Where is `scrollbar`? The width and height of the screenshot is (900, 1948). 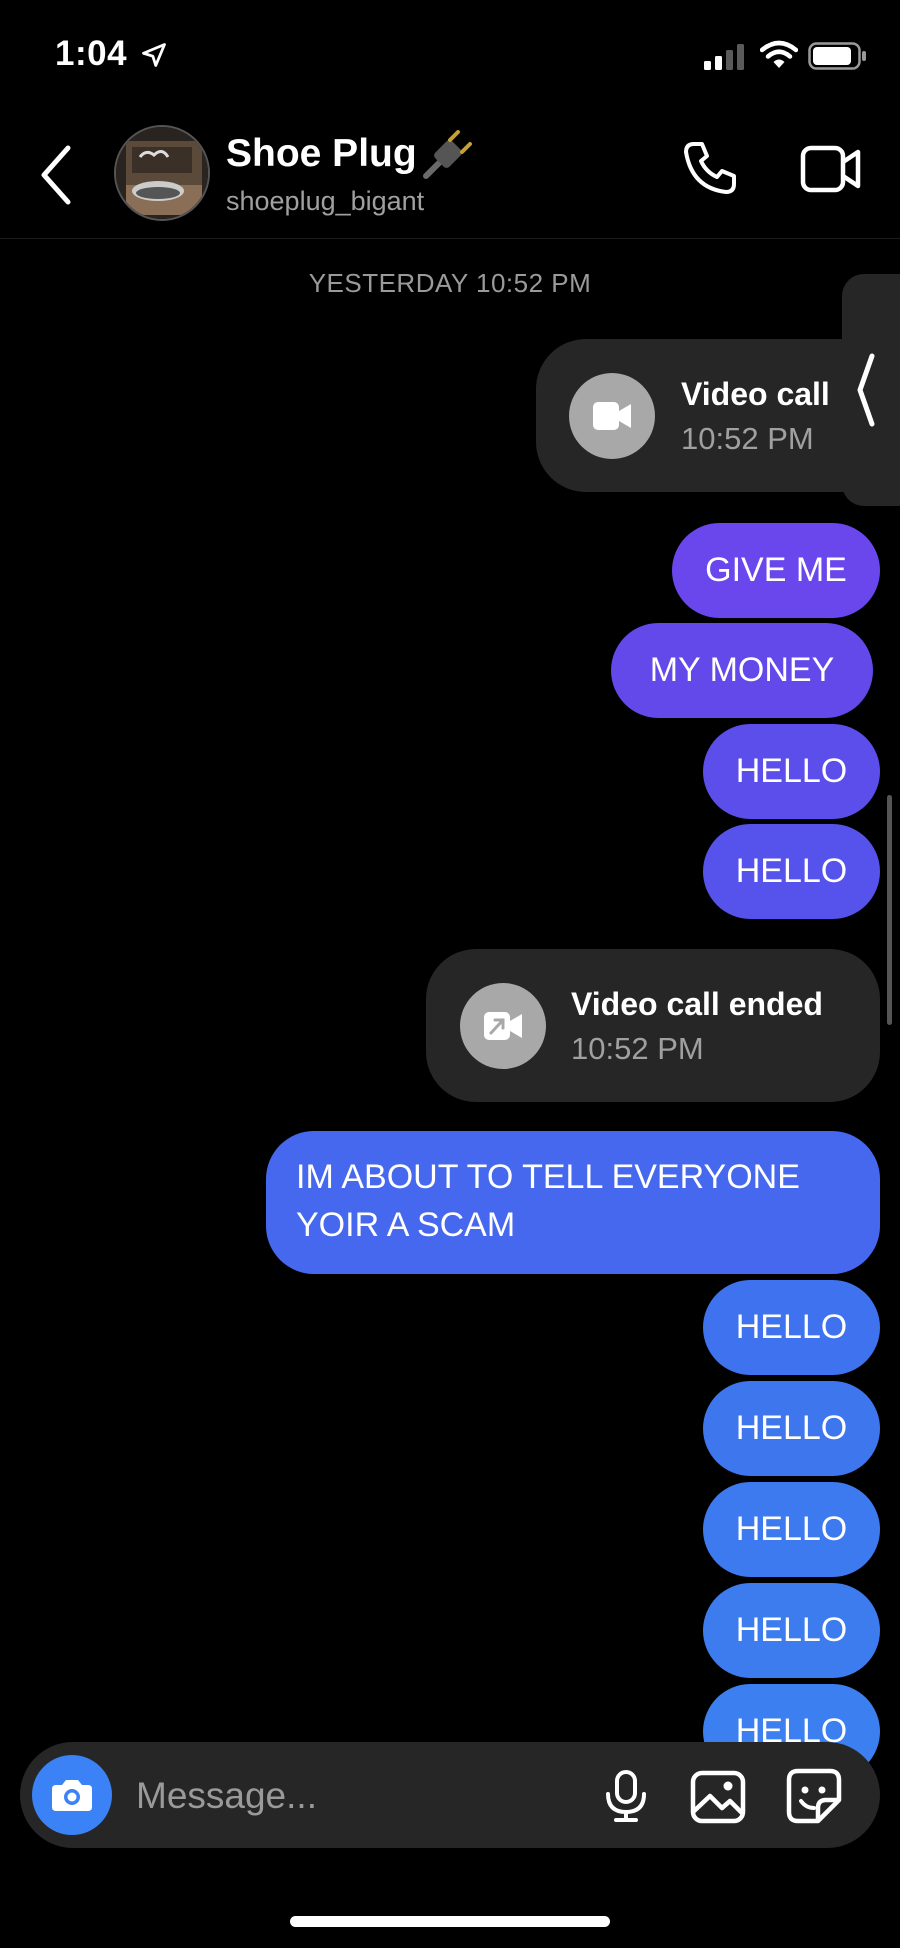
scrollbar is located at coordinates (889, 910).